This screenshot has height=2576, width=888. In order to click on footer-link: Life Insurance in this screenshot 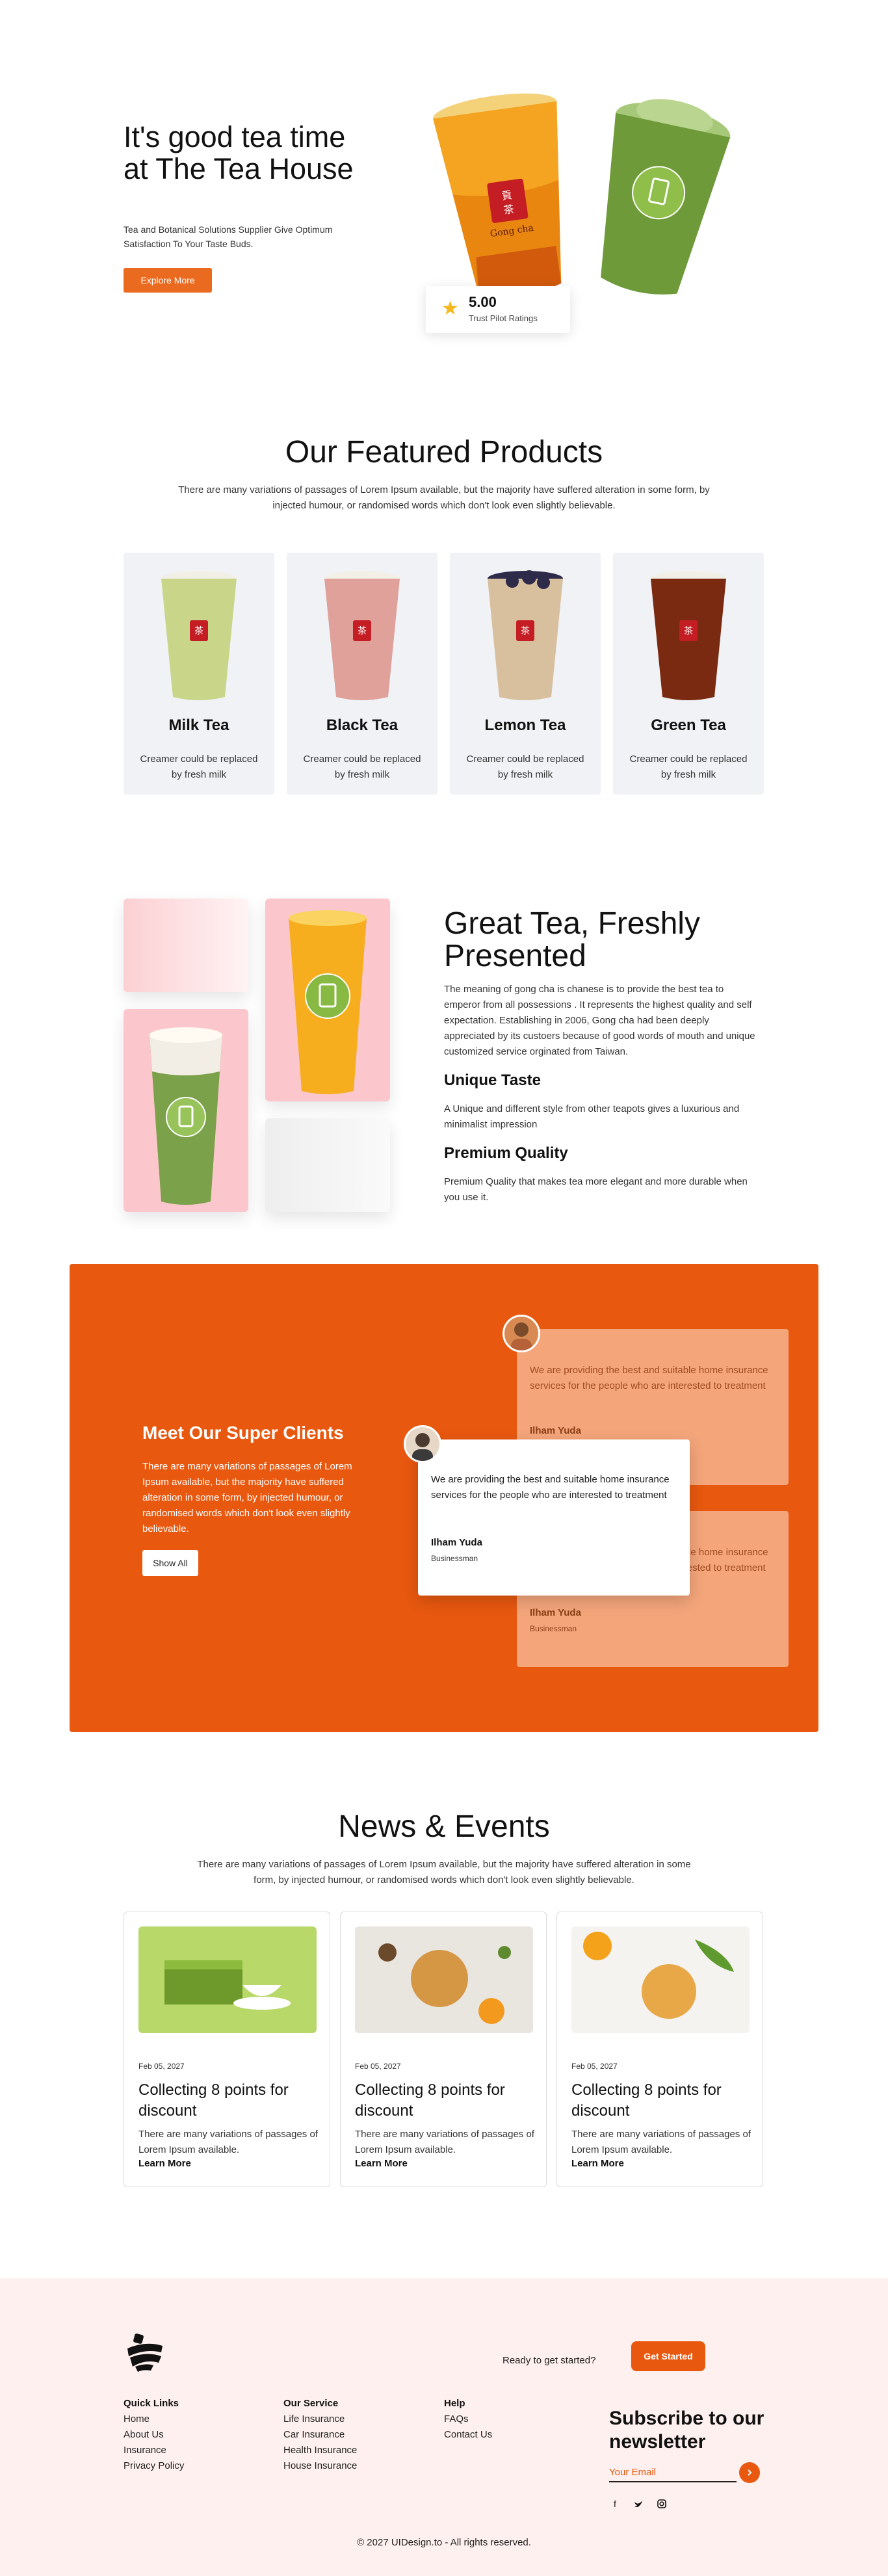, I will do `click(314, 2419)`.